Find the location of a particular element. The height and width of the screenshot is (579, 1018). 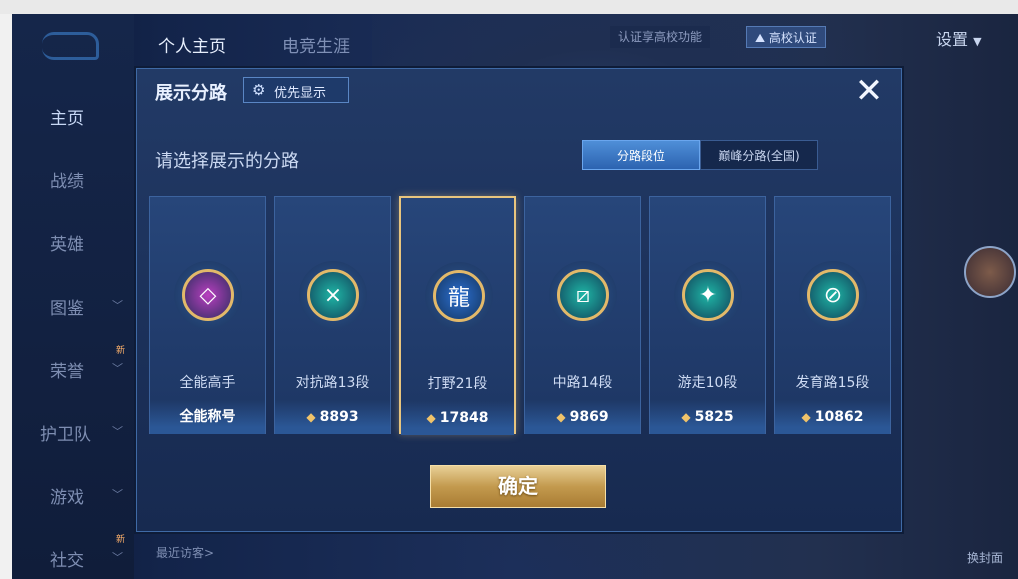

sidebar-item-label: 护卫队 is located at coordinates (65, 435).